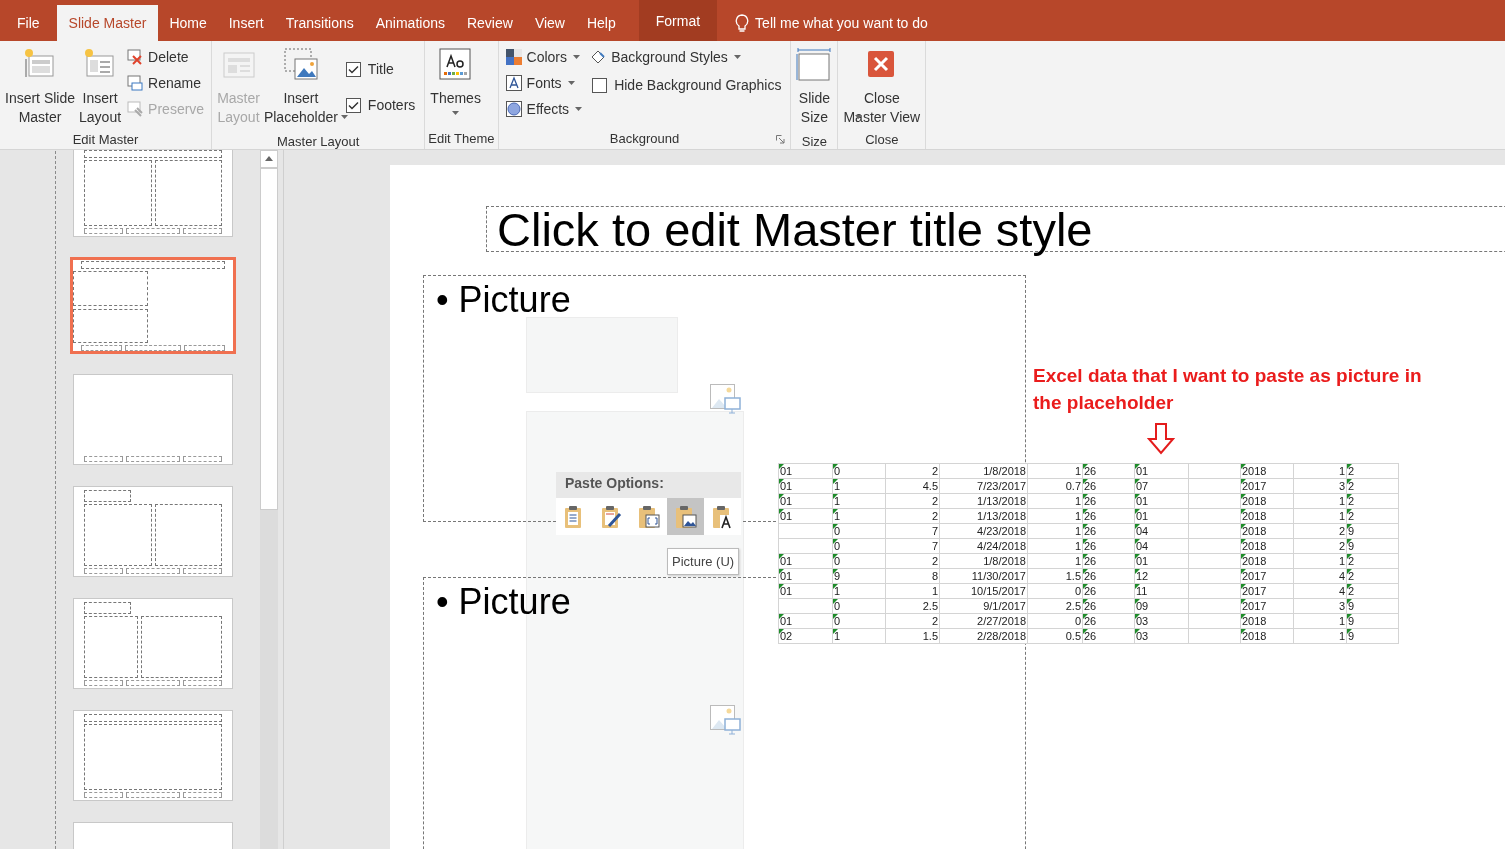  Describe the element at coordinates (814, 141) in the screenshot. I see `group-label: Size` at that location.